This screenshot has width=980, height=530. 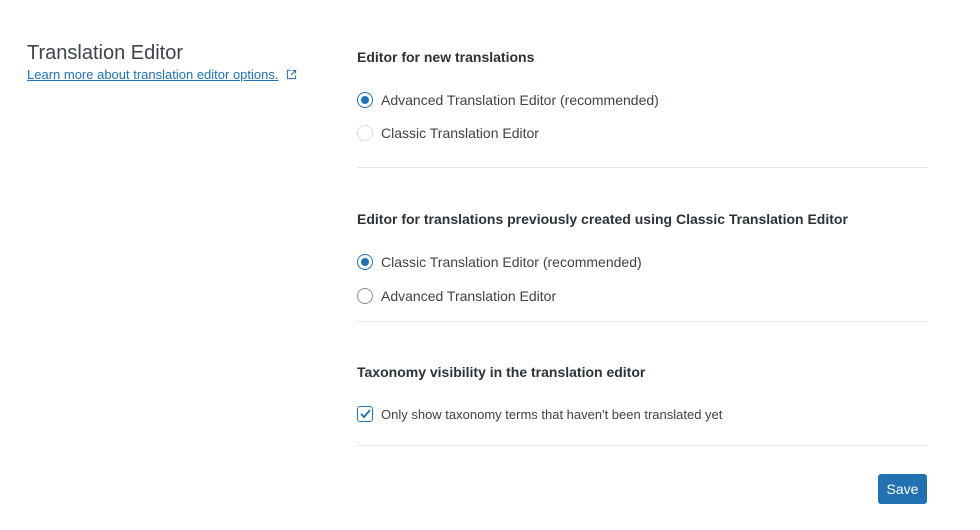 I want to click on radio-option-classic-editor: Classic Translation Editor, so click(x=642, y=133).